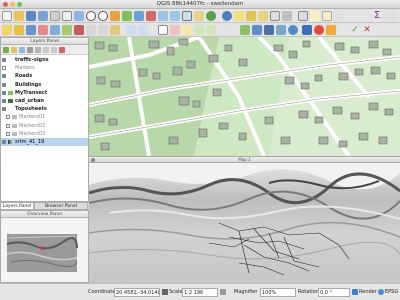 The height and width of the screenshot is (300, 400). I want to click on add-group-icon, so click(14, 50).